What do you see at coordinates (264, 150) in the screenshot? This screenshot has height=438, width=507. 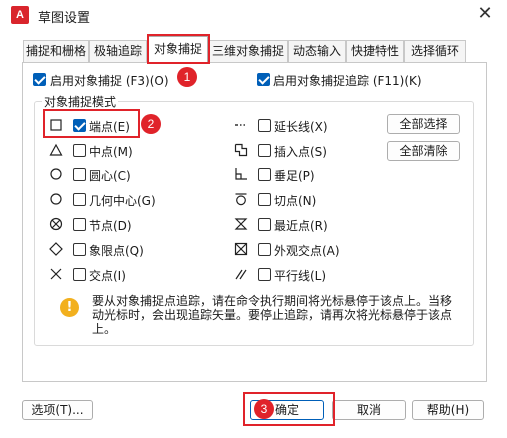 I see `insertion-checkbox` at bounding box center [264, 150].